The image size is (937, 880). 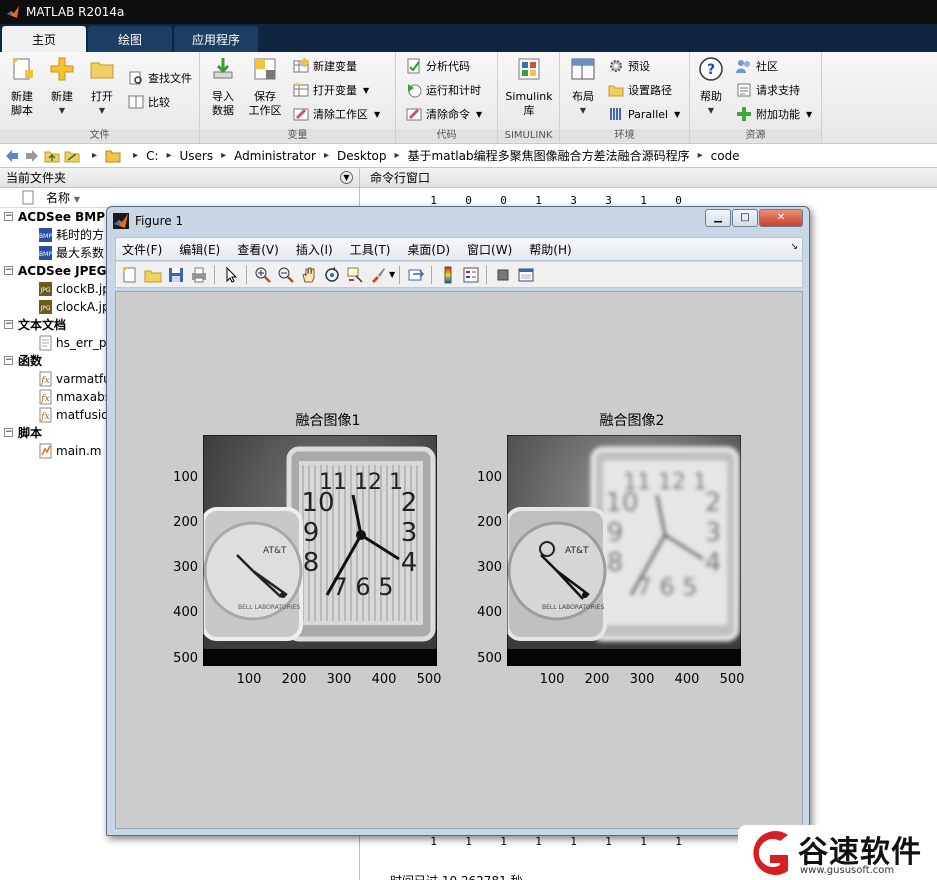 What do you see at coordinates (549, 155) in the screenshot?
I see `breadcrumb-project-folder: 基于matlab编程多聚焦图像融合方差法融合源码程序` at bounding box center [549, 155].